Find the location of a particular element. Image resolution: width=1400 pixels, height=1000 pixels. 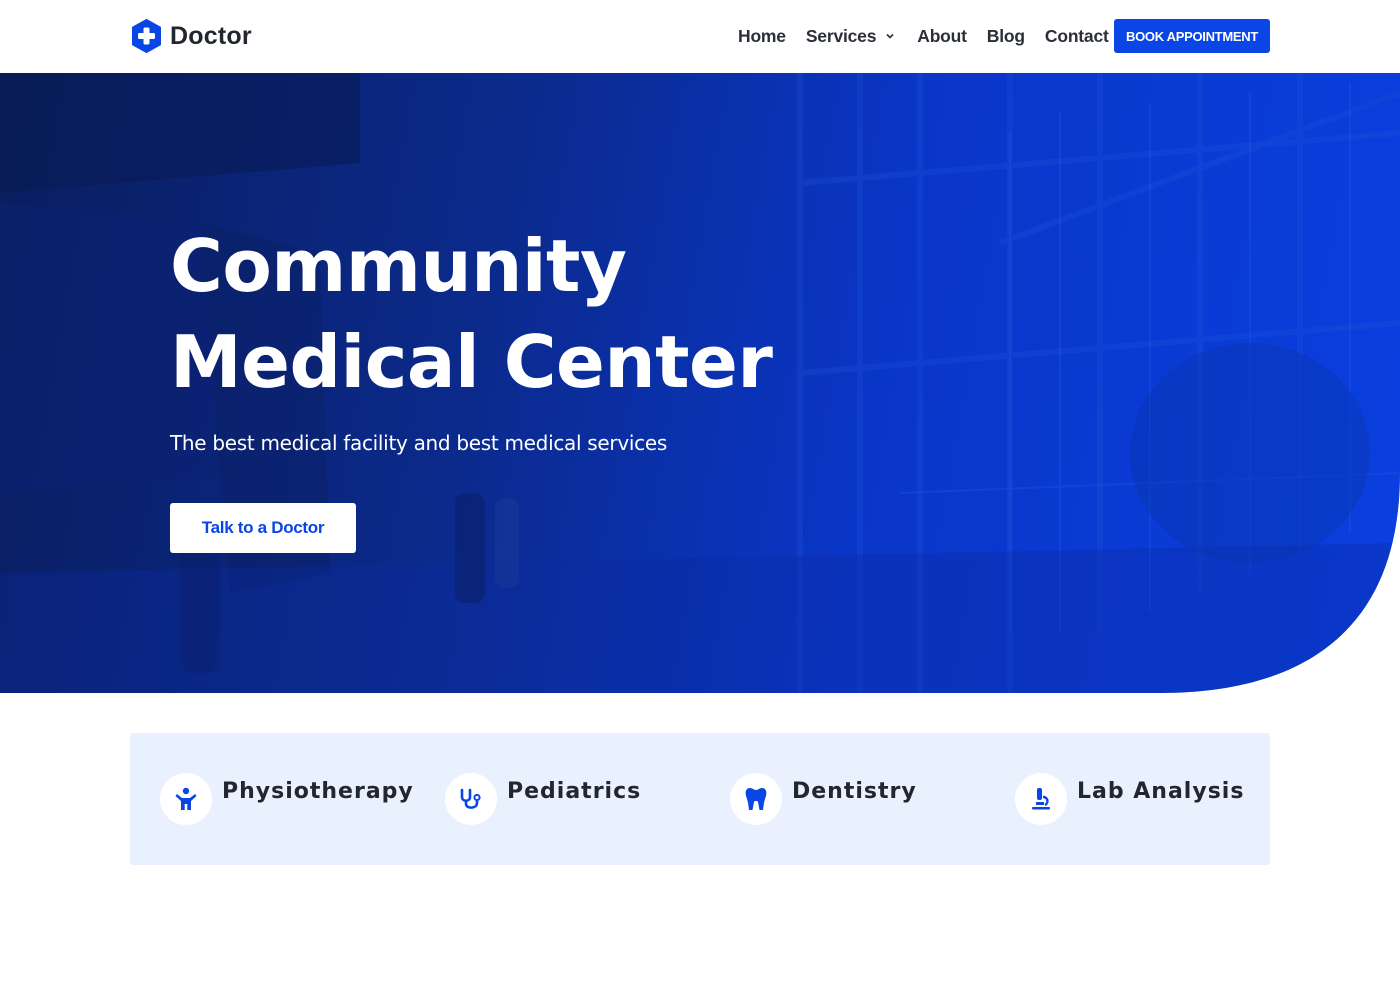

hero-title: Community Medical Center is located at coordinates (471, 314).